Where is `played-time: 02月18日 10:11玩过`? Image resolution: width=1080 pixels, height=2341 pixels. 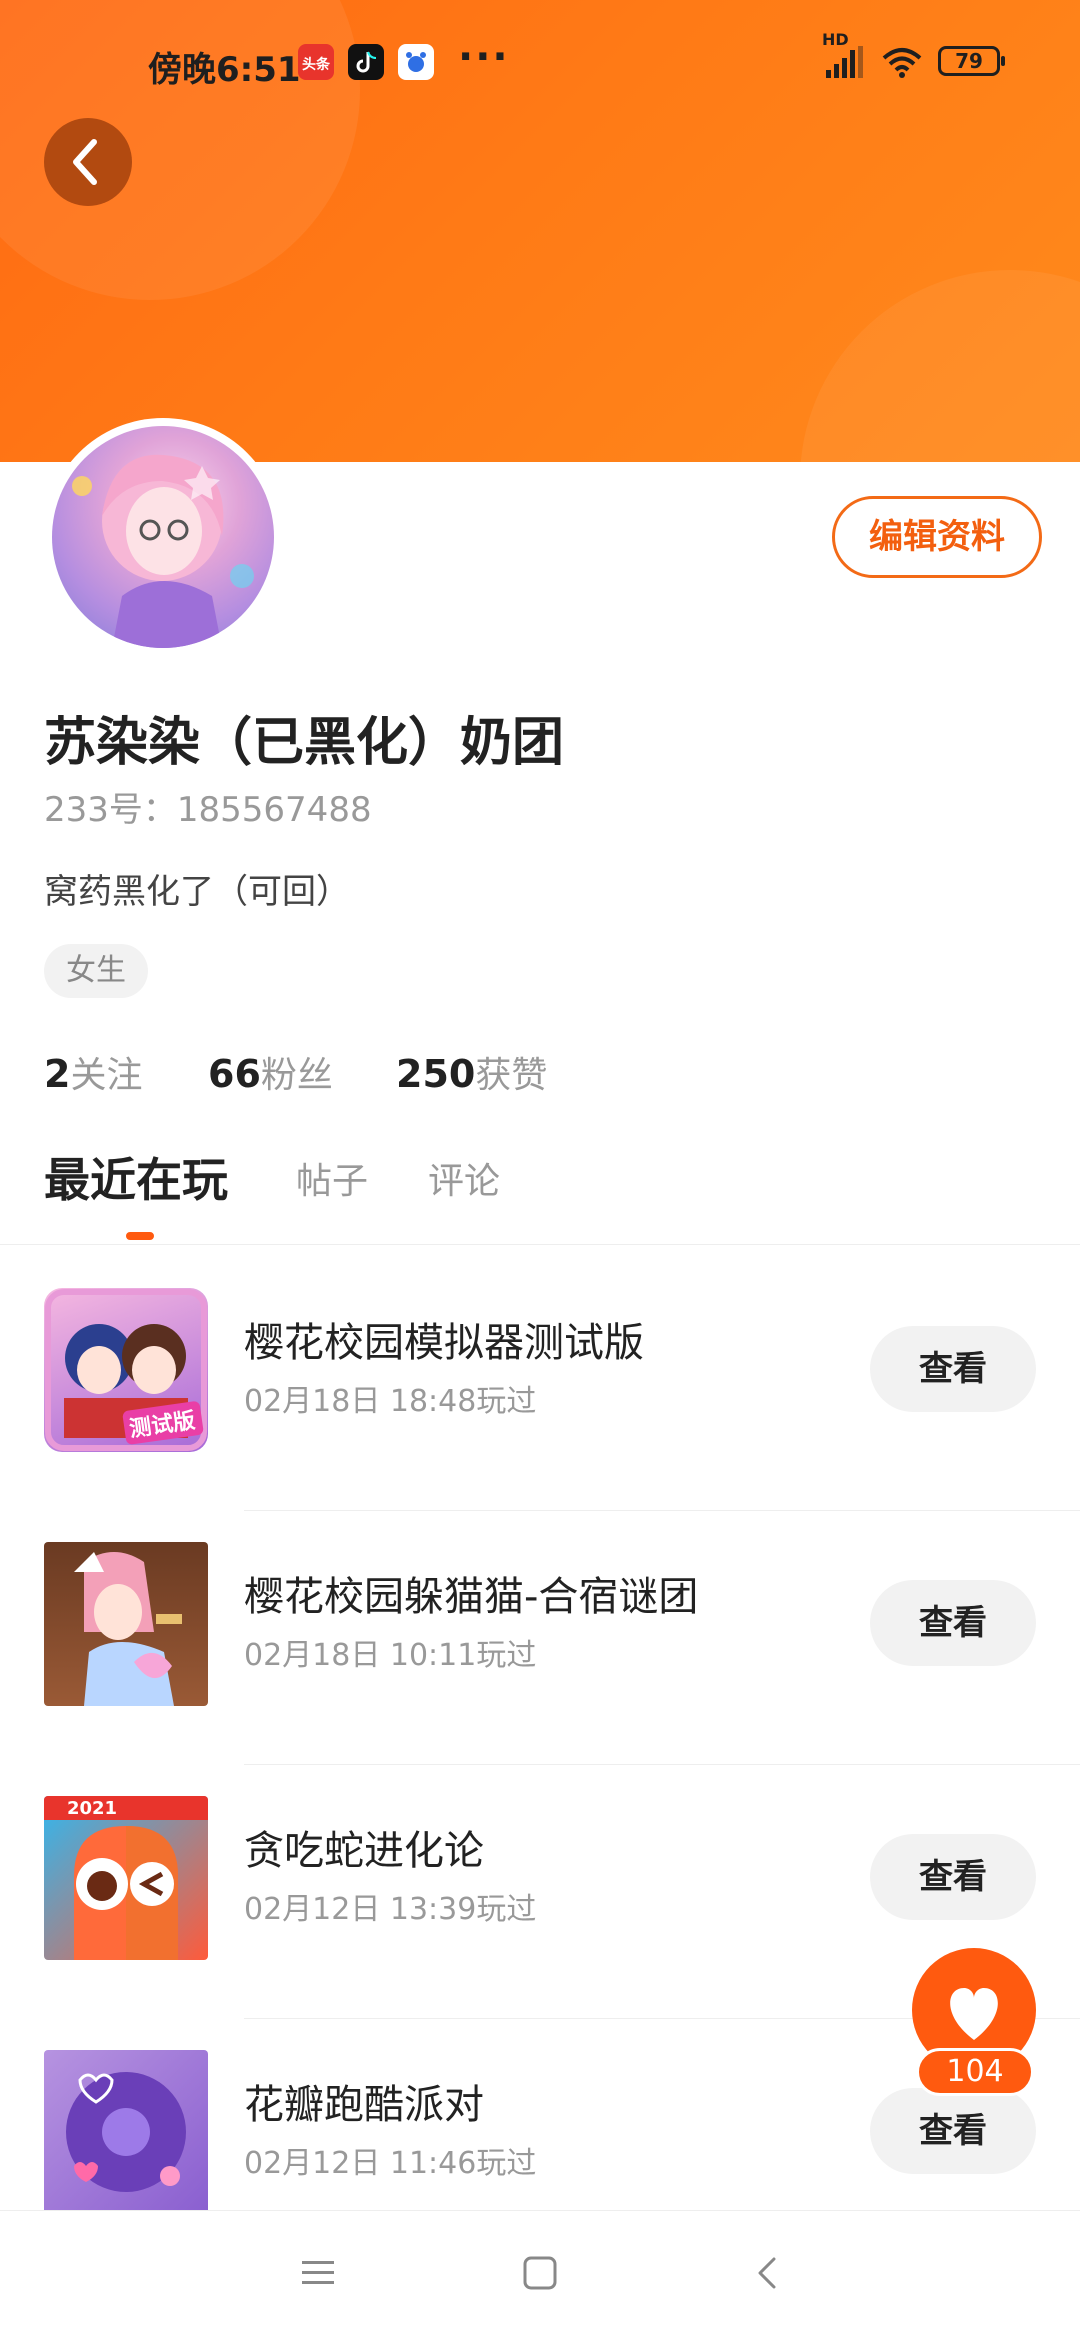
played-time: 02月18日 10:11玩过 is located at coordinates (390, 1655).